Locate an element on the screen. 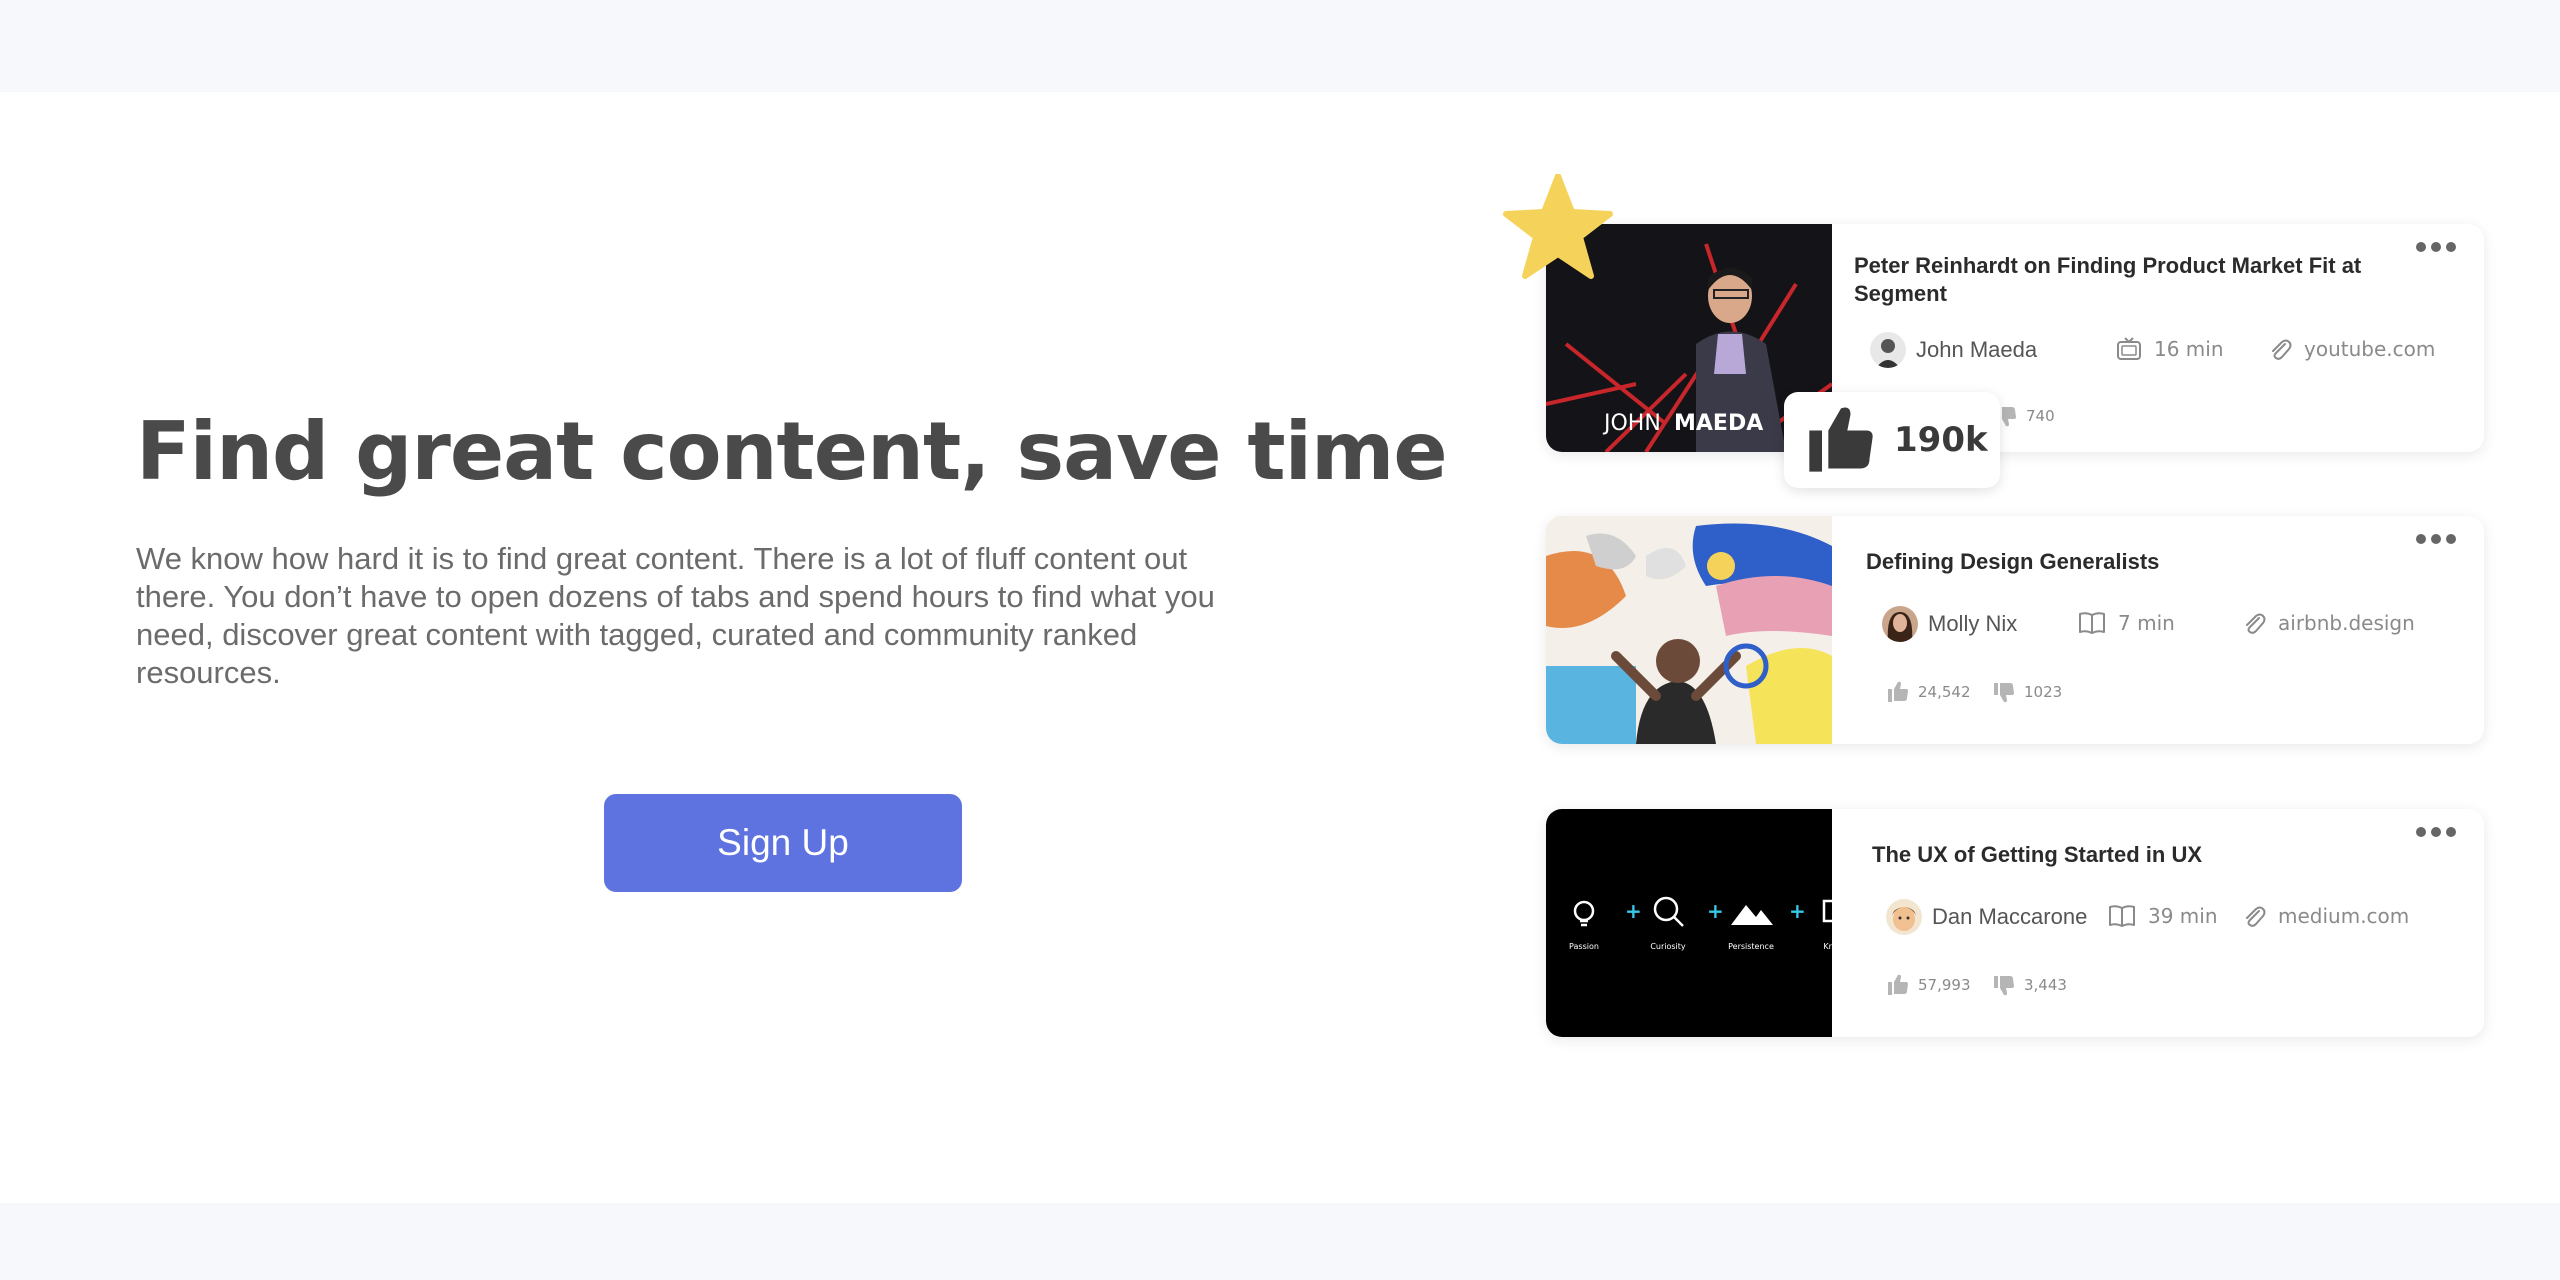  thumbnail-caption-light: JOHN is located at coordinates (1631, 423).